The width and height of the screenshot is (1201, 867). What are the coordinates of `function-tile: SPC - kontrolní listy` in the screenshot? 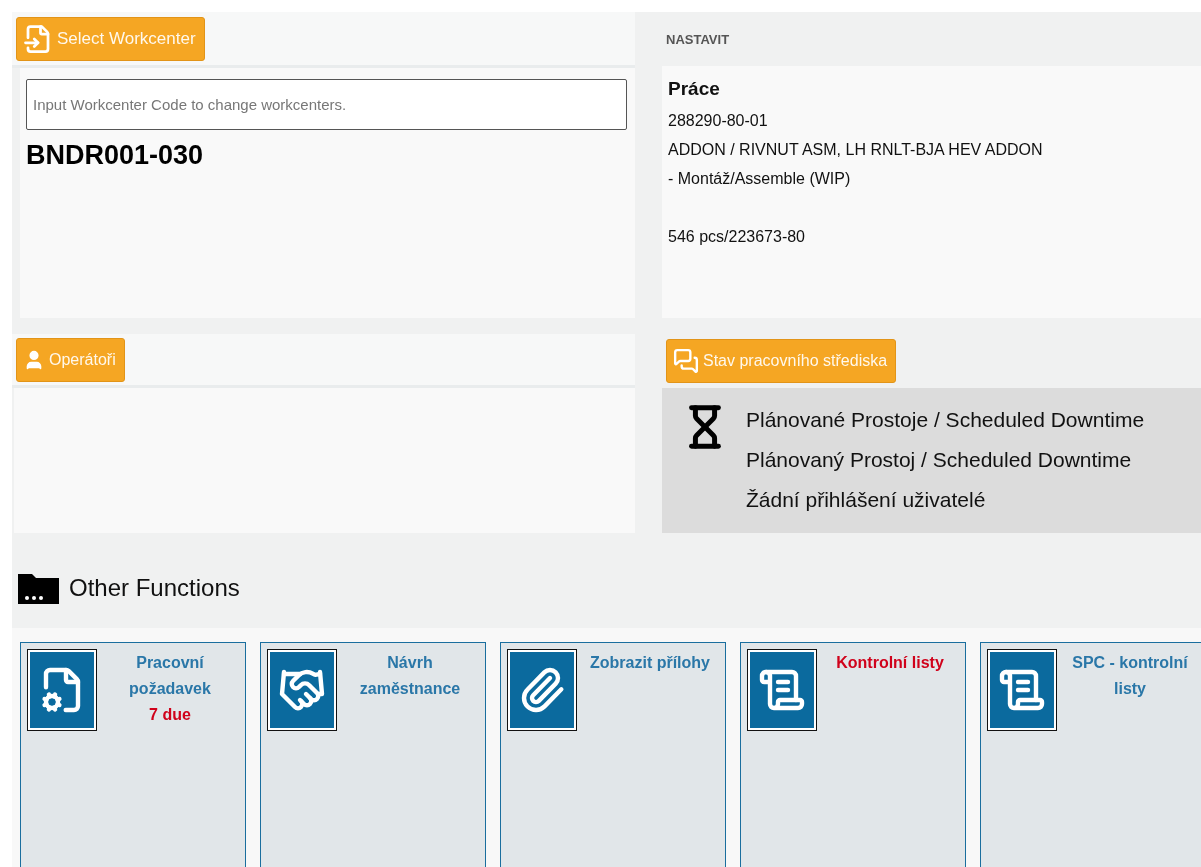 It's located at (1090, 754).